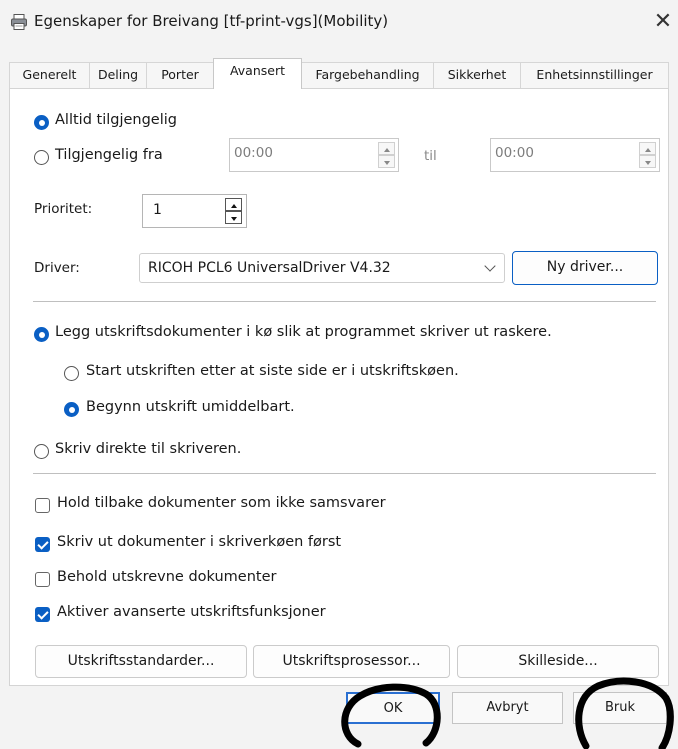 The height and width of the screenshot is (749, 678). I want to click on to-time-field: 00:00, so click(575, 155).